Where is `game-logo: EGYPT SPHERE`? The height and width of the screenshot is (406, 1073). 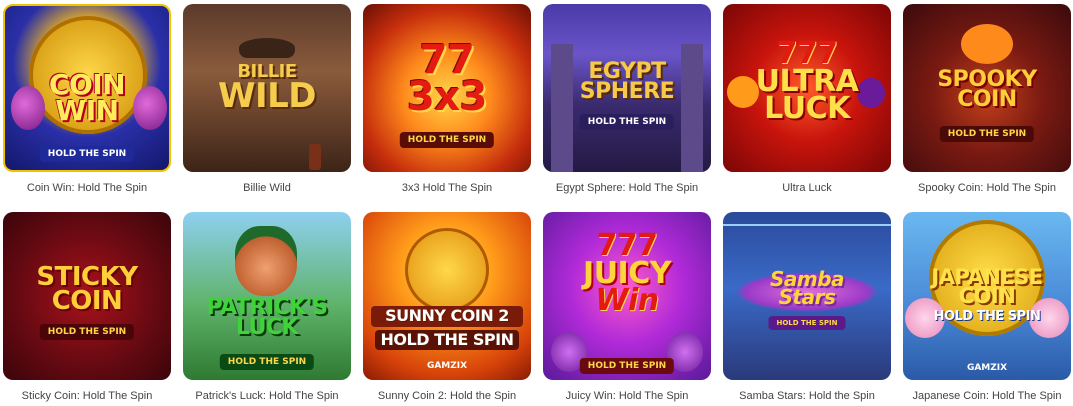 game-logo: EGYPT SPHERE is located at coordinates (627, 82).